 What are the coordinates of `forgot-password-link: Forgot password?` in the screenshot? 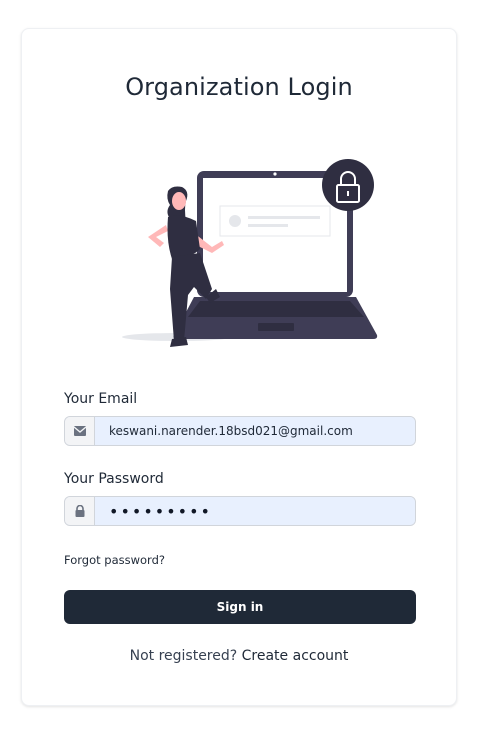 It's located at (114, 560).